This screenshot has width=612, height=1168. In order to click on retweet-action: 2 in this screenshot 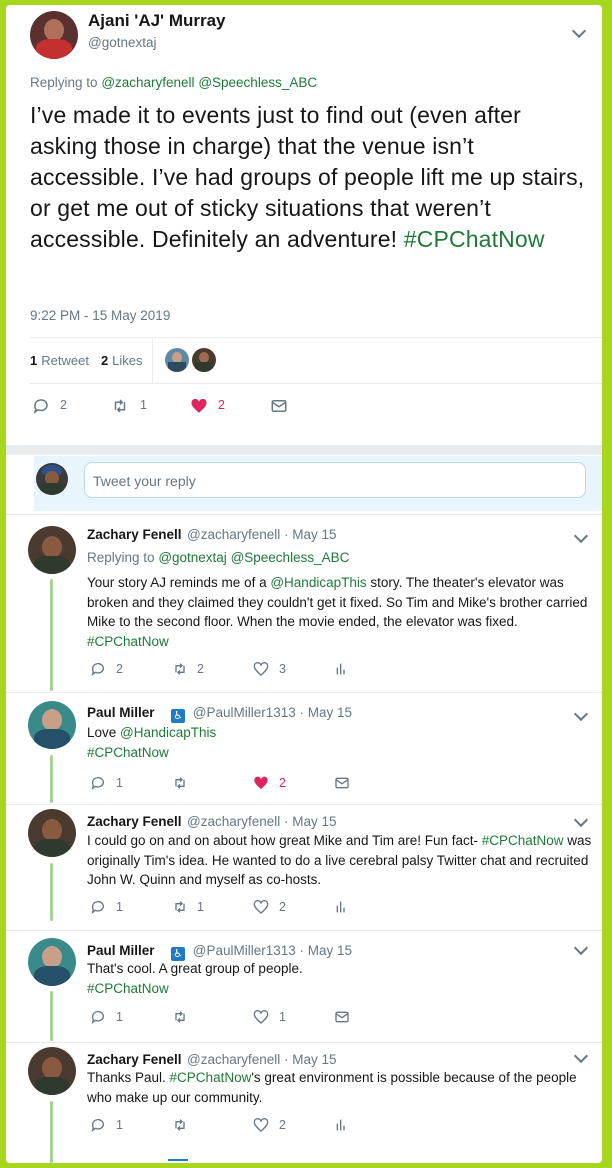, I will do `click(187, 669)`.